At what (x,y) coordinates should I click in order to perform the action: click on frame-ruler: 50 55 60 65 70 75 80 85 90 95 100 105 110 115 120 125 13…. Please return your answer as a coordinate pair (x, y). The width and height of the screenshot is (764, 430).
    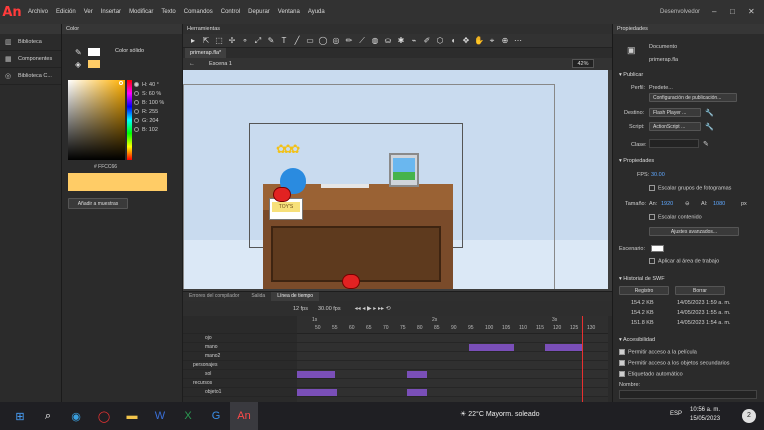
    Looking at the image, I should click on (487, 325).